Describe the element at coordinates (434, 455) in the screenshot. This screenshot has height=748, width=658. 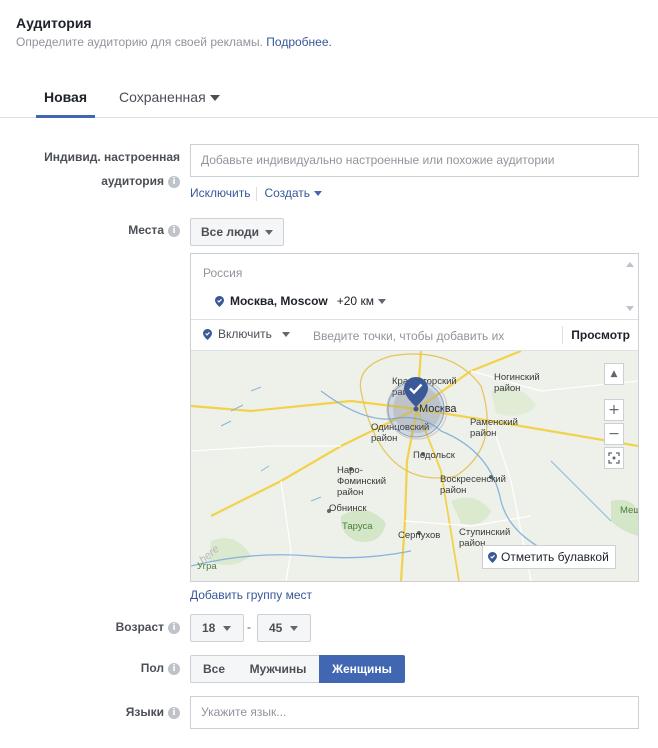
I see `map-label-podolsk: Подольск` at that location.